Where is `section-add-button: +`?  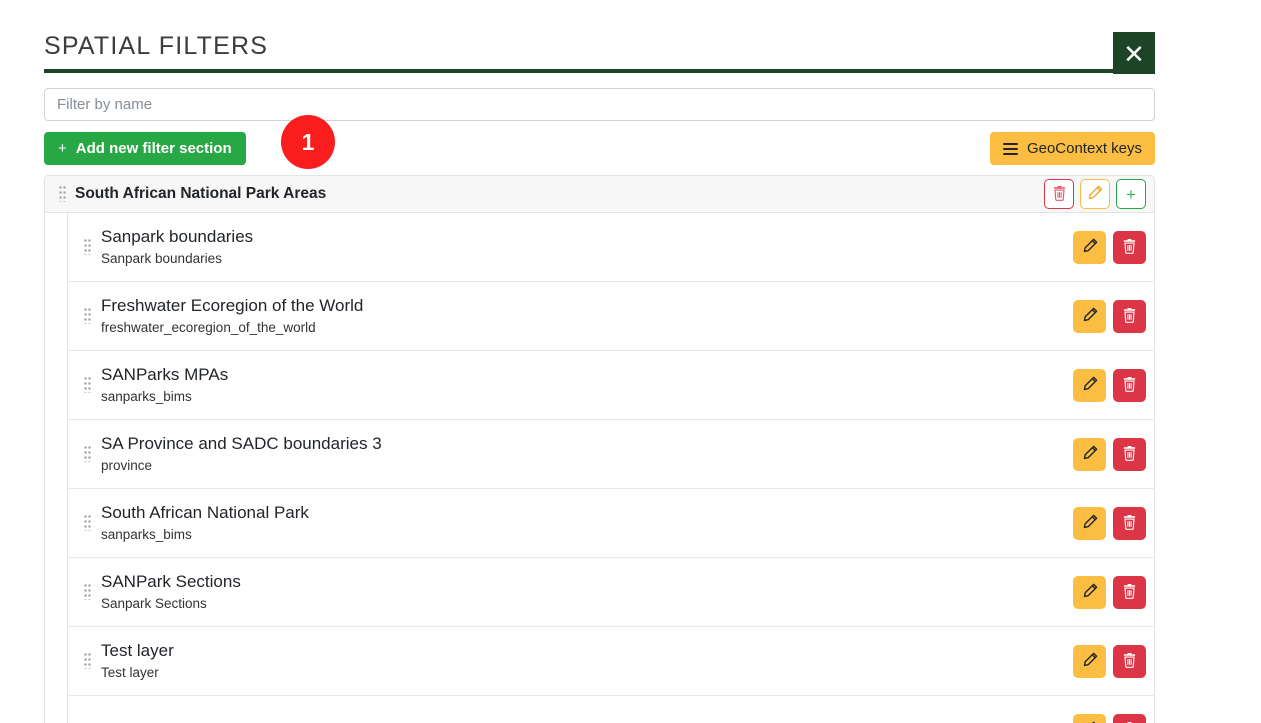
section-add-button: + is located at coordinates (1131, 194).